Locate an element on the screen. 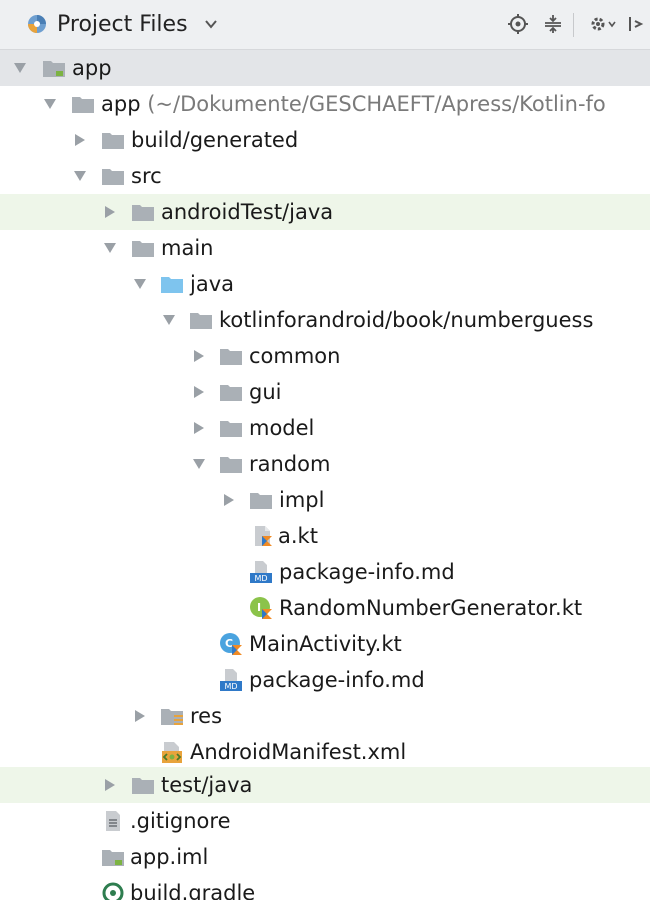 Image resolution: width=650 pixels, height=900 pixels. tree-row-app-module: app is located at coordinates (325, 68).